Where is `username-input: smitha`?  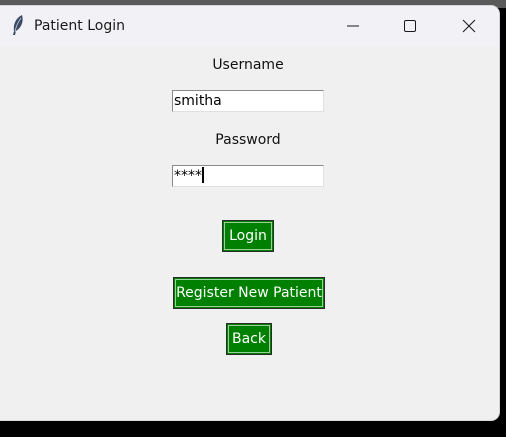
username-input: smitha is located at coordinates (248, 101).